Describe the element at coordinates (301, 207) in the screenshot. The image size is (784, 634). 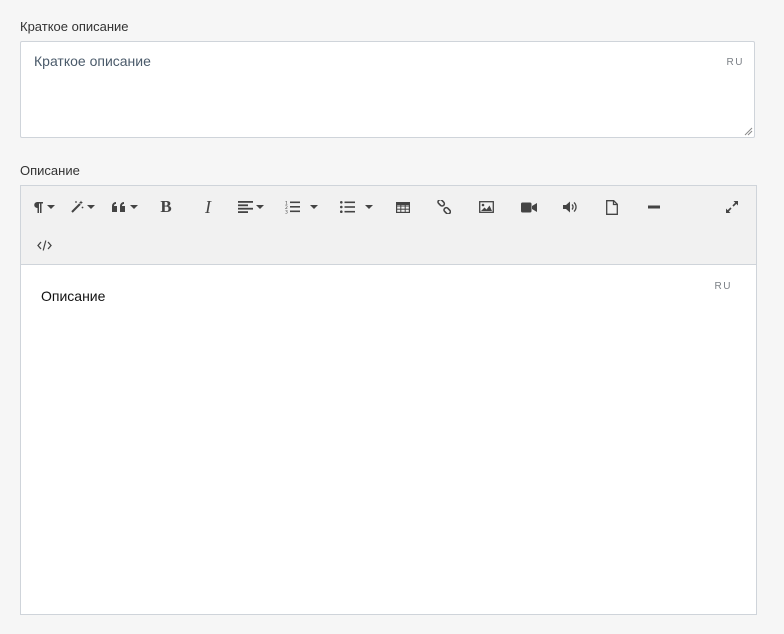
I see `ordered-list-button: 1 2 3` at that location.